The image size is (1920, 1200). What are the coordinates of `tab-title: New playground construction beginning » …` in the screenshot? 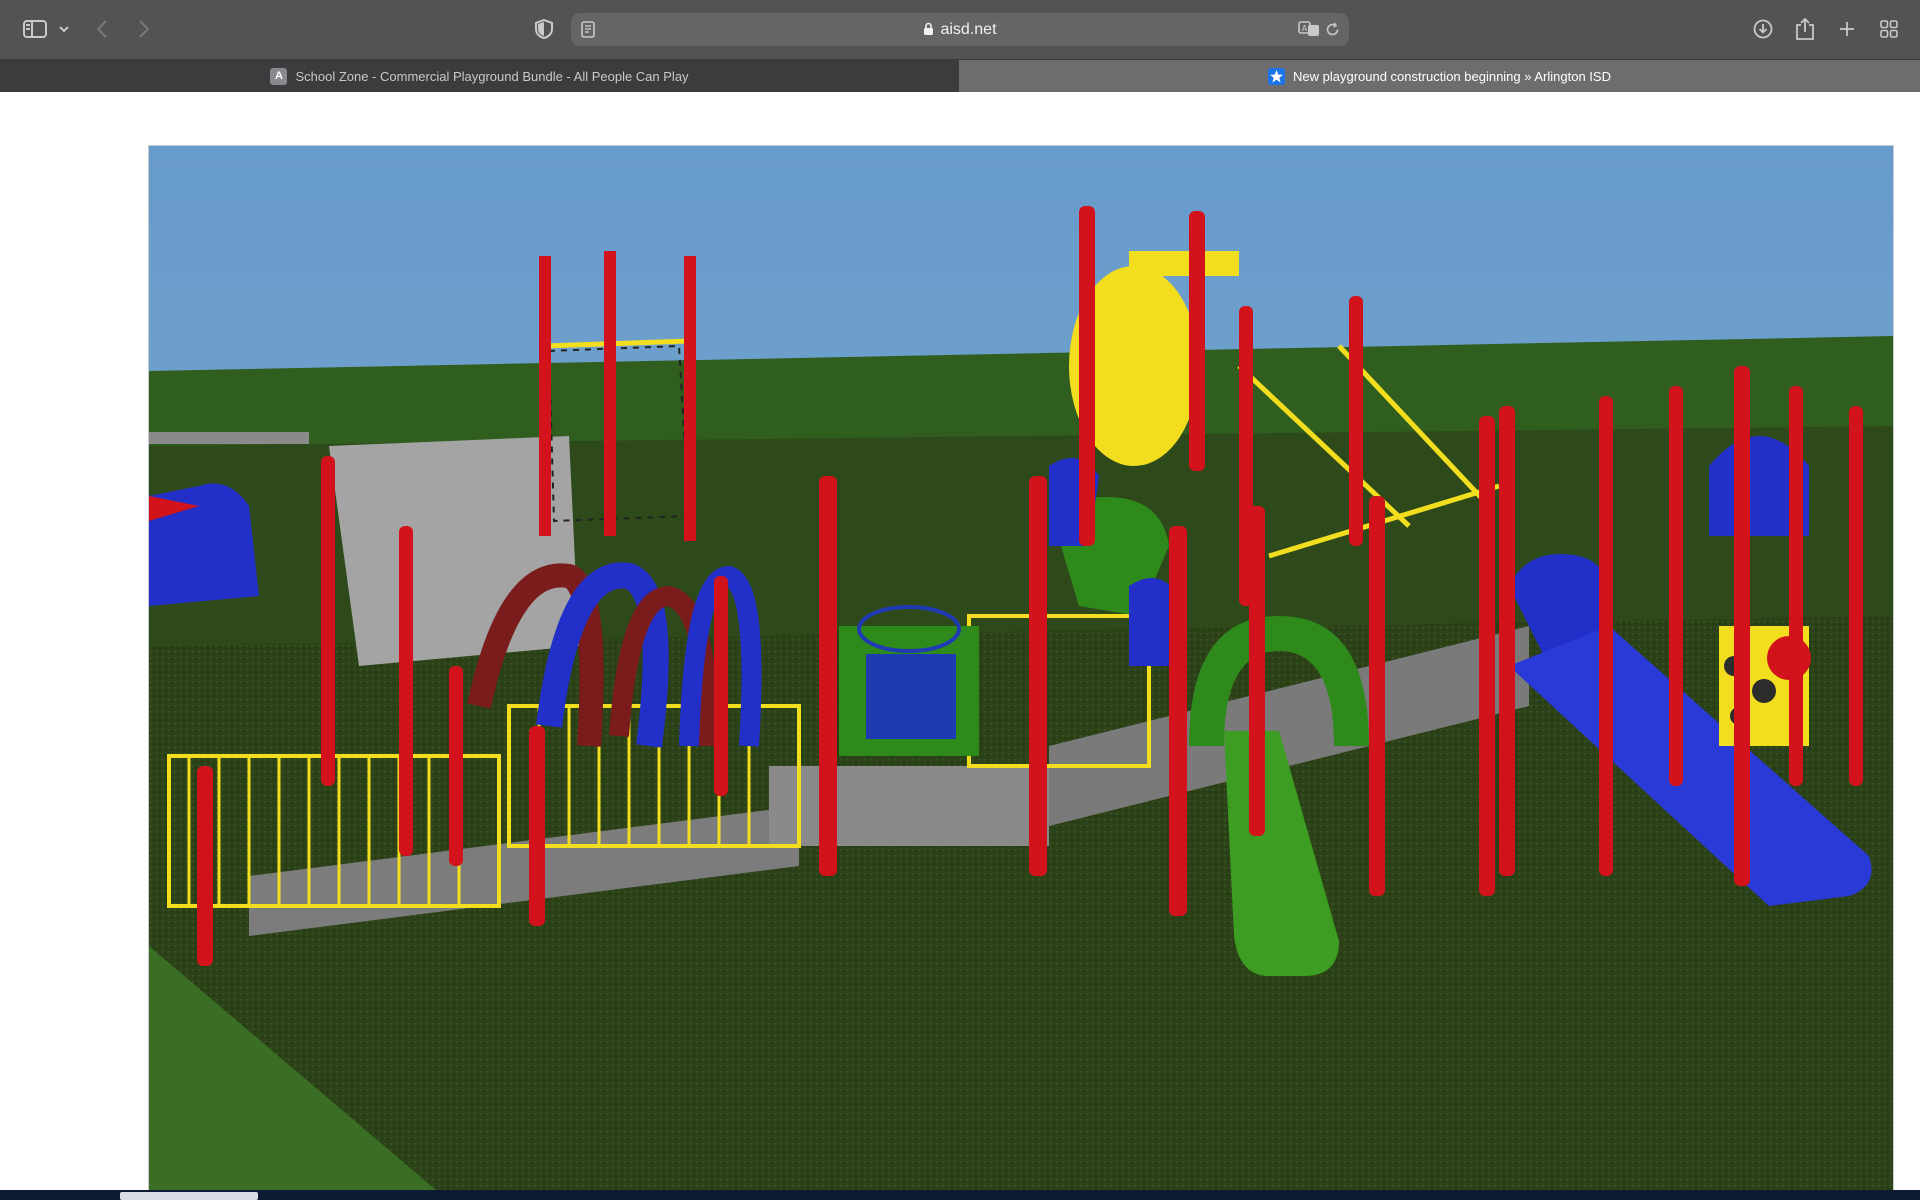 It's located at (1452, 76).